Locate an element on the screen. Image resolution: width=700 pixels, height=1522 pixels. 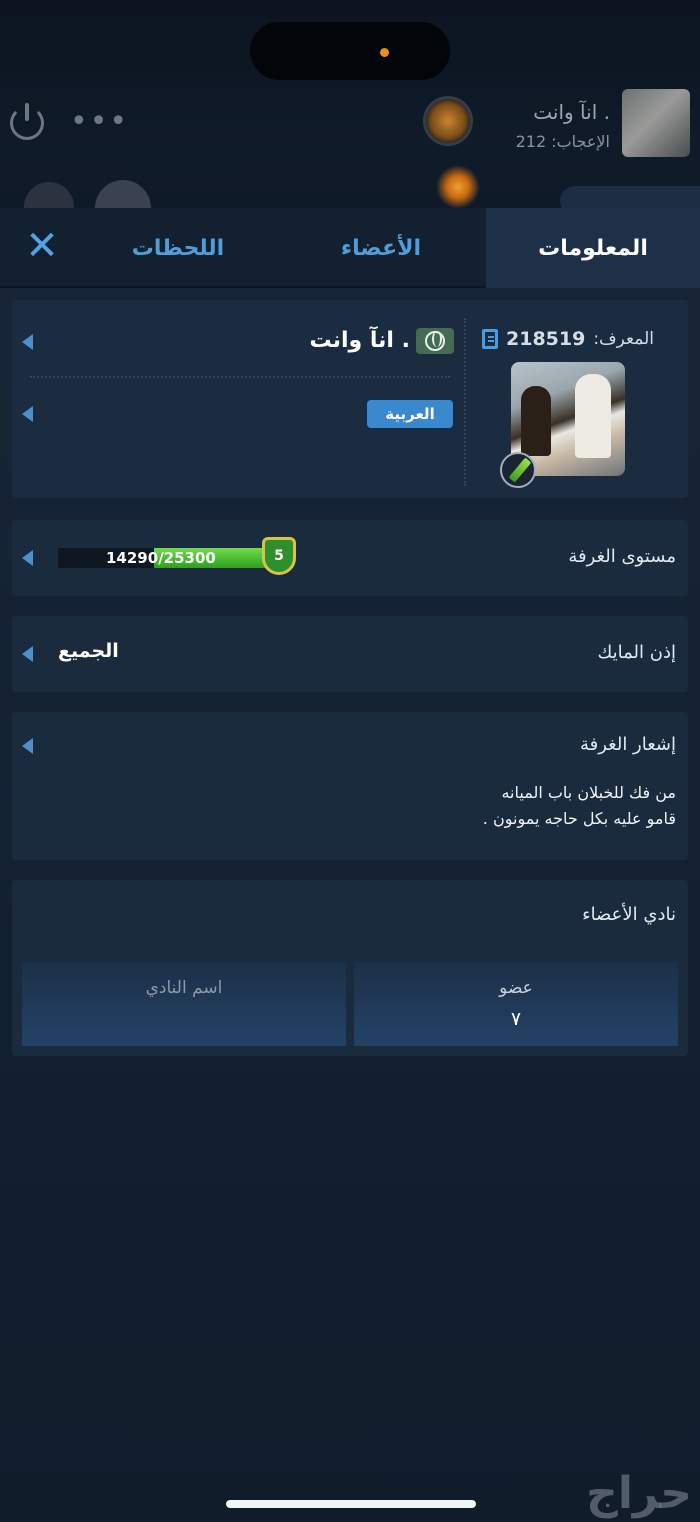
club-title: نادي الأعضاء is located at coordinates (629, 914).